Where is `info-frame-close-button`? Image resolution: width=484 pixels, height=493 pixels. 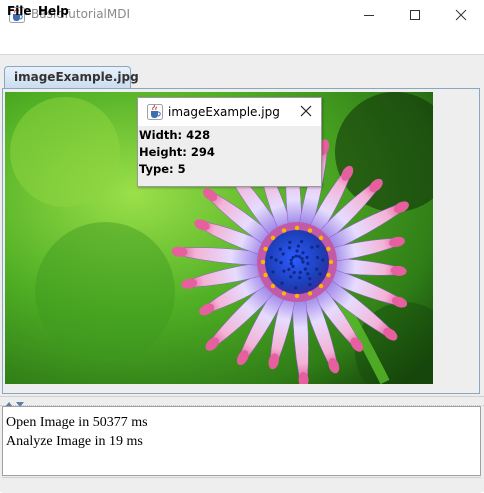
info-frame-close-button is located at coordinates (306, 111).